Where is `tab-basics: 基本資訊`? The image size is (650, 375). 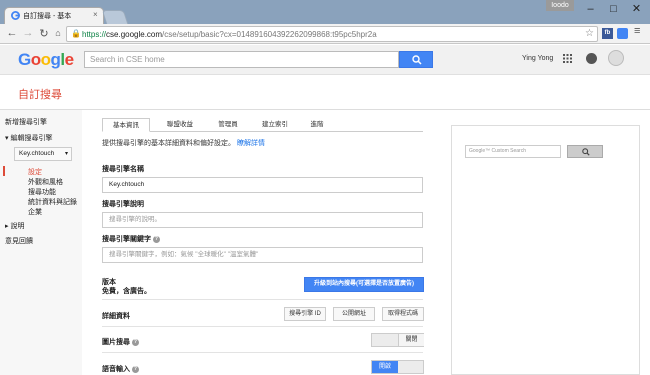
tab-basics: 基本資訊 is located at coordinates (126, 125).